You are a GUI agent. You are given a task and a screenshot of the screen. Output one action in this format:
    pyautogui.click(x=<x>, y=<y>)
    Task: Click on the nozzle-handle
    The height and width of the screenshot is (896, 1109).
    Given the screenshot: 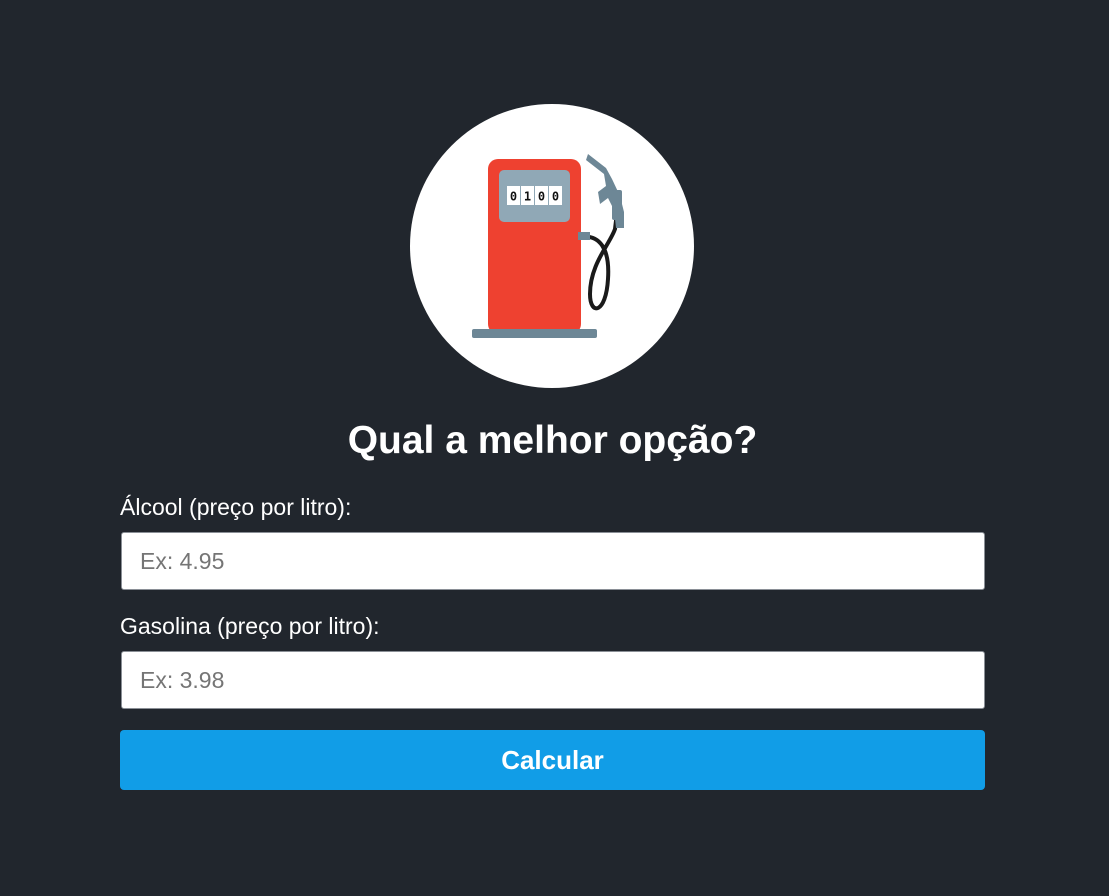 What is the action you would take?
    pyautogui.click(x=617, y=205)
    